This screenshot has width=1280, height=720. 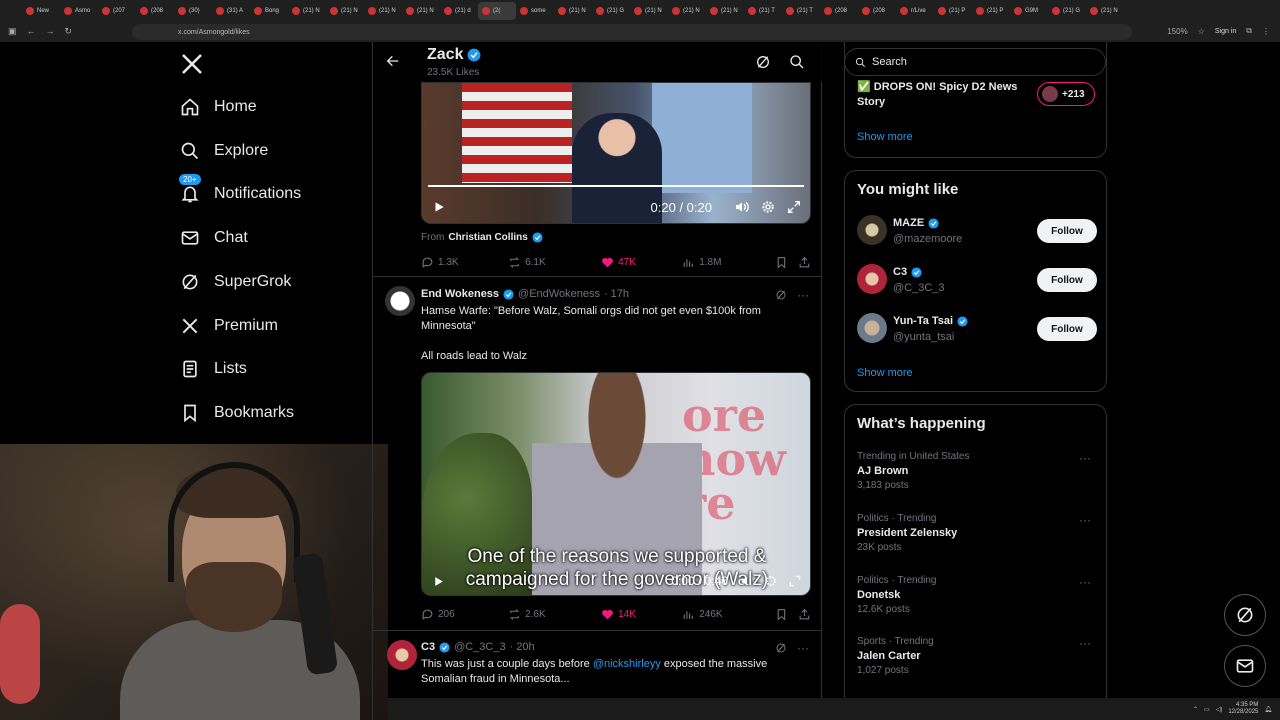 What do you see at coordinates (50, 31) in the screenshot?
I see `forward-icon: →` at bounding box center [50, 31].